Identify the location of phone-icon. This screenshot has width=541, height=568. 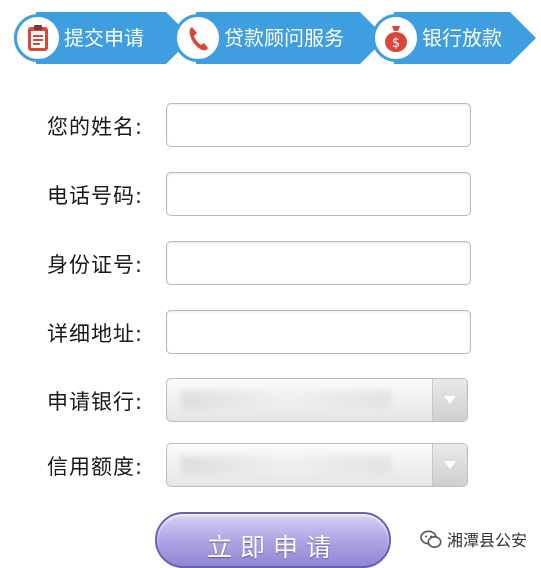
(198, 38).